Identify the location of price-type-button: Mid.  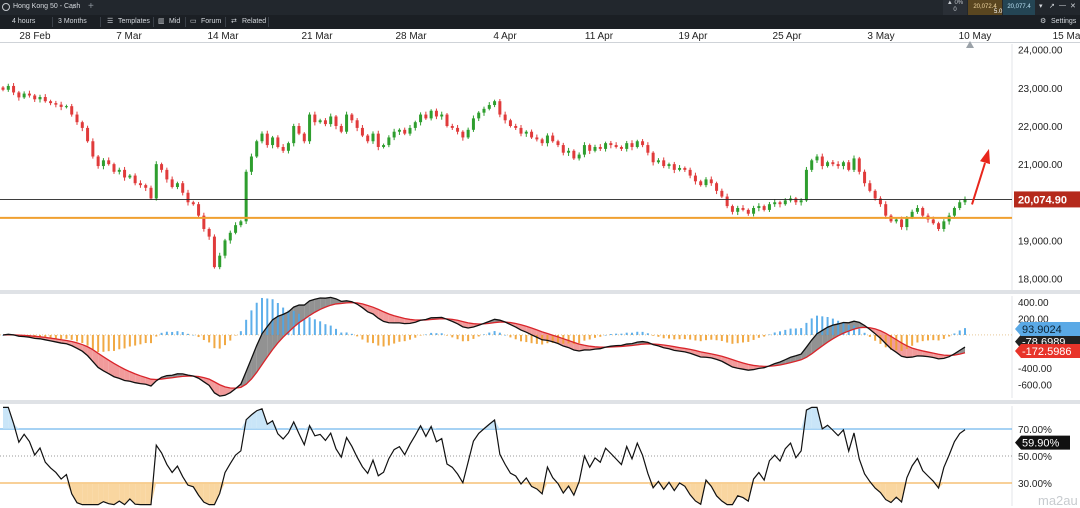
(174, 22).